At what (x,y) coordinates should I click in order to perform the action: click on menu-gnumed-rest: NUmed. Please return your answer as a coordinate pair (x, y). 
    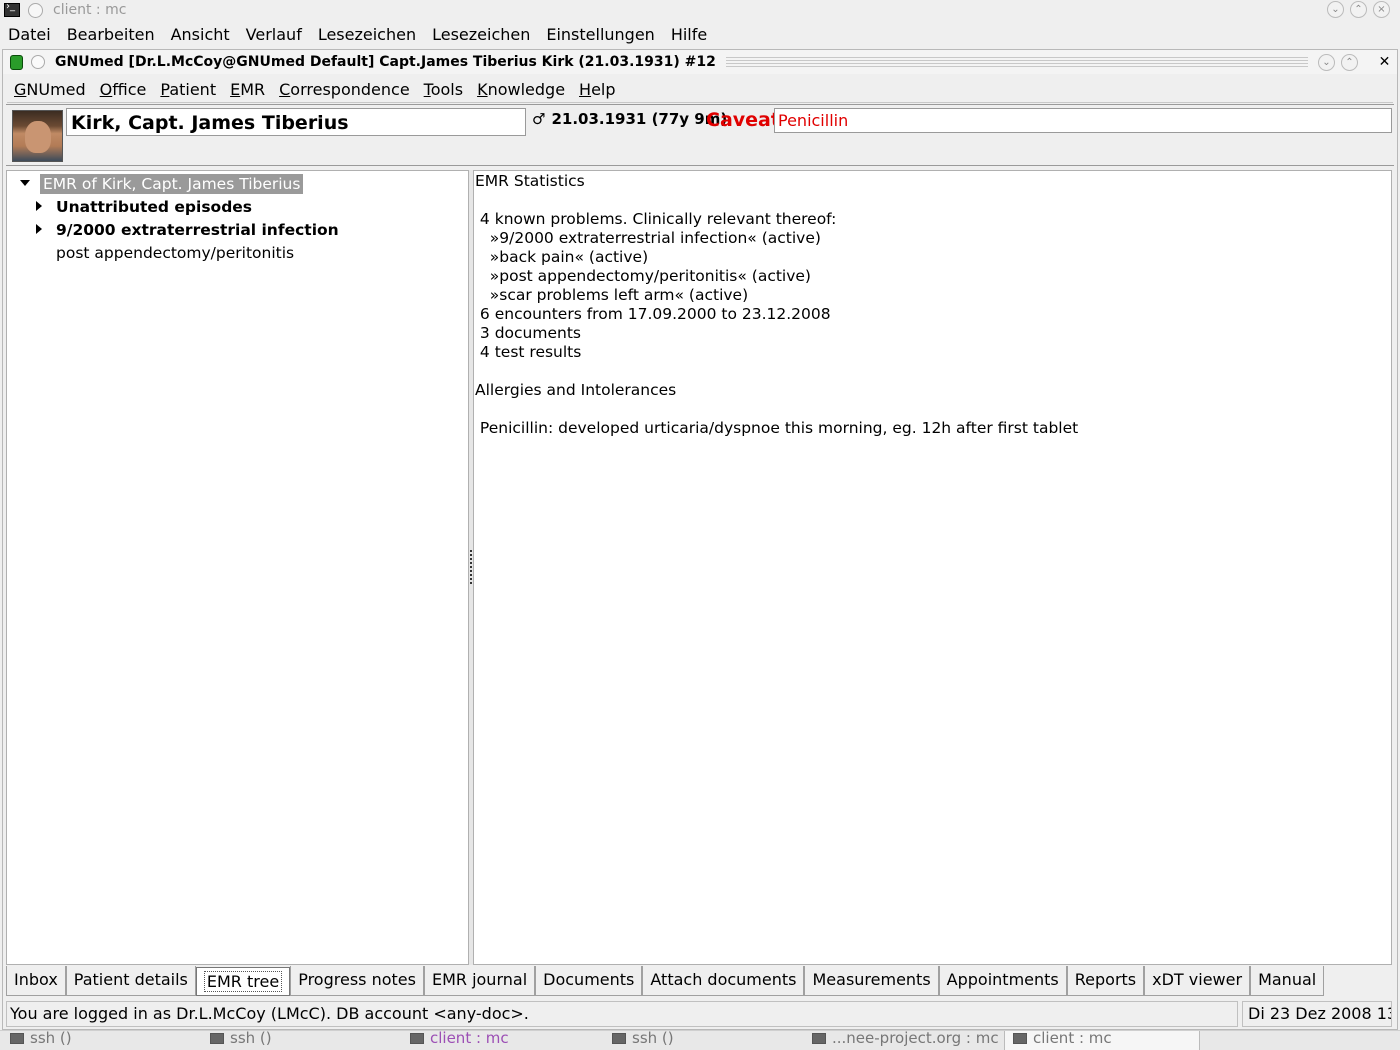
    Looking at the image, I should click on (56, 89).